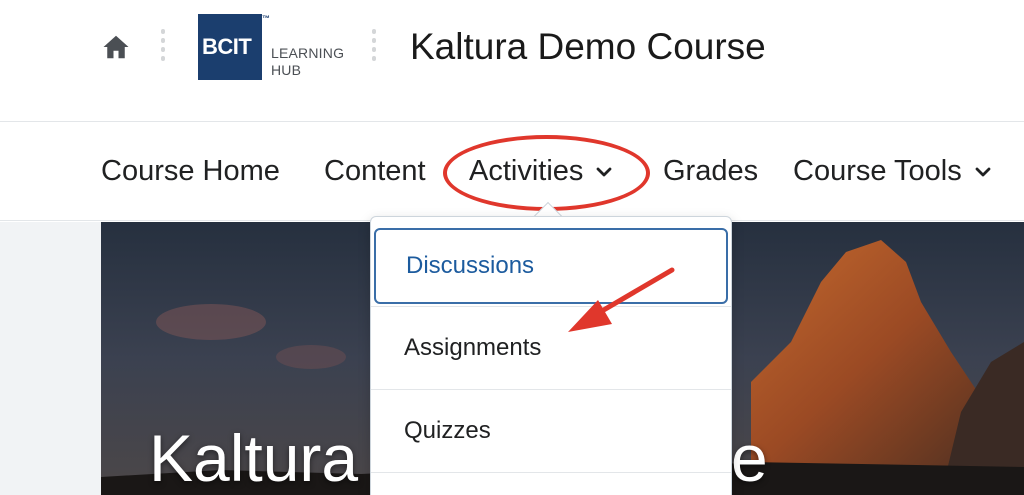  Describe the element at coordinates (892, 171) in the screenshot. I see `nav-course-tools: Course Tools` at that location.